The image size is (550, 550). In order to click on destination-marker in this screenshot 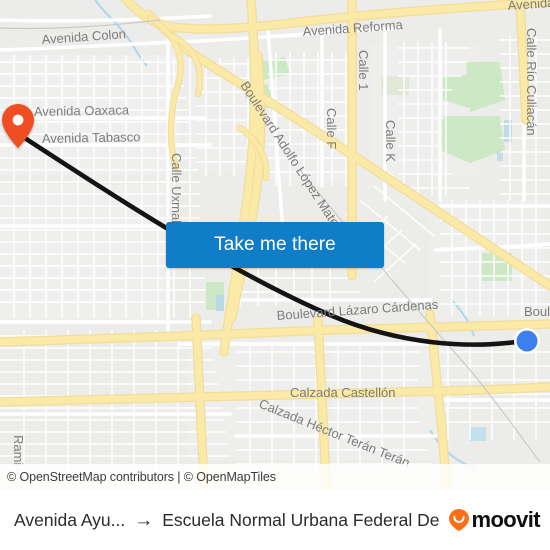, I will do `click(527, 341)`.